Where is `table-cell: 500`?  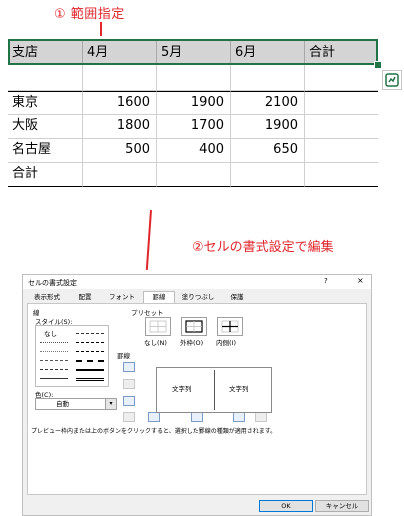 table-cell: 500 is located at coordinates (120, 151).